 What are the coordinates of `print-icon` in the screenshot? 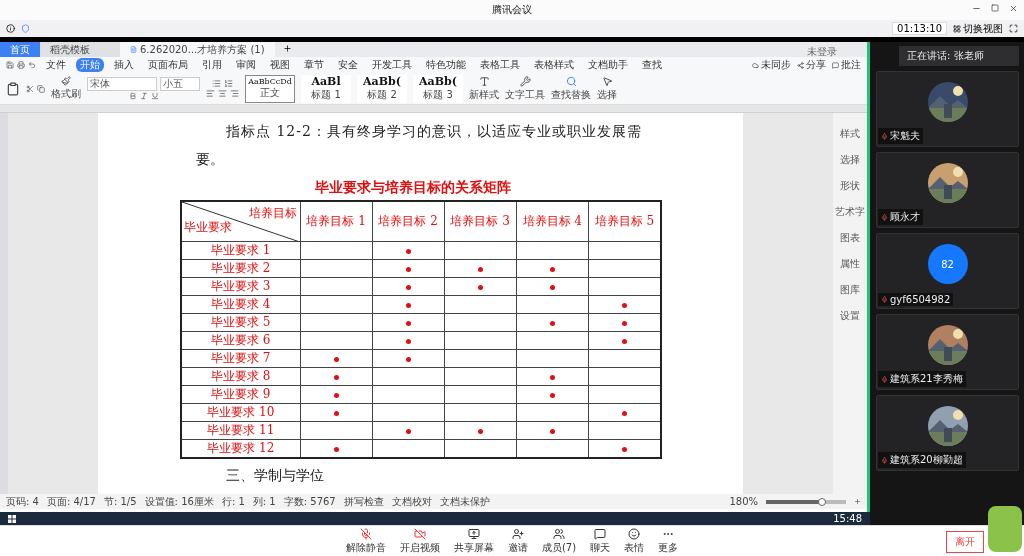 It's located at (21, 65).